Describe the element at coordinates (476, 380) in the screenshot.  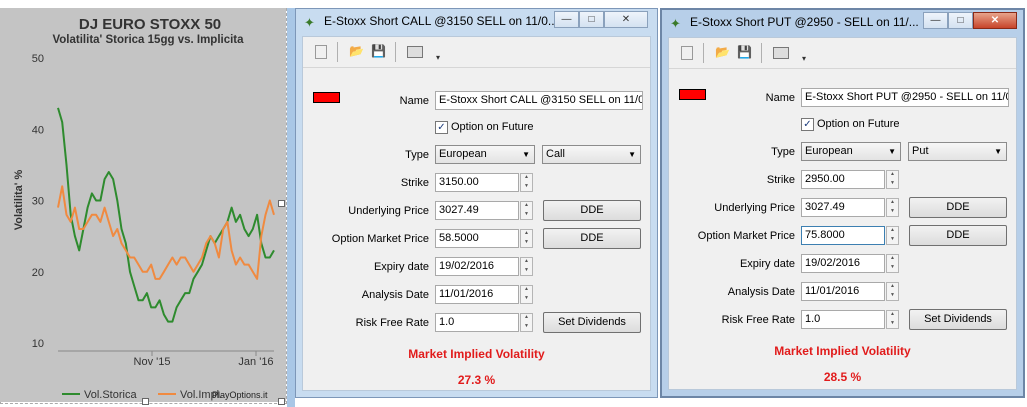
I see `implied-volatility-value: 27.3 %` at that location.